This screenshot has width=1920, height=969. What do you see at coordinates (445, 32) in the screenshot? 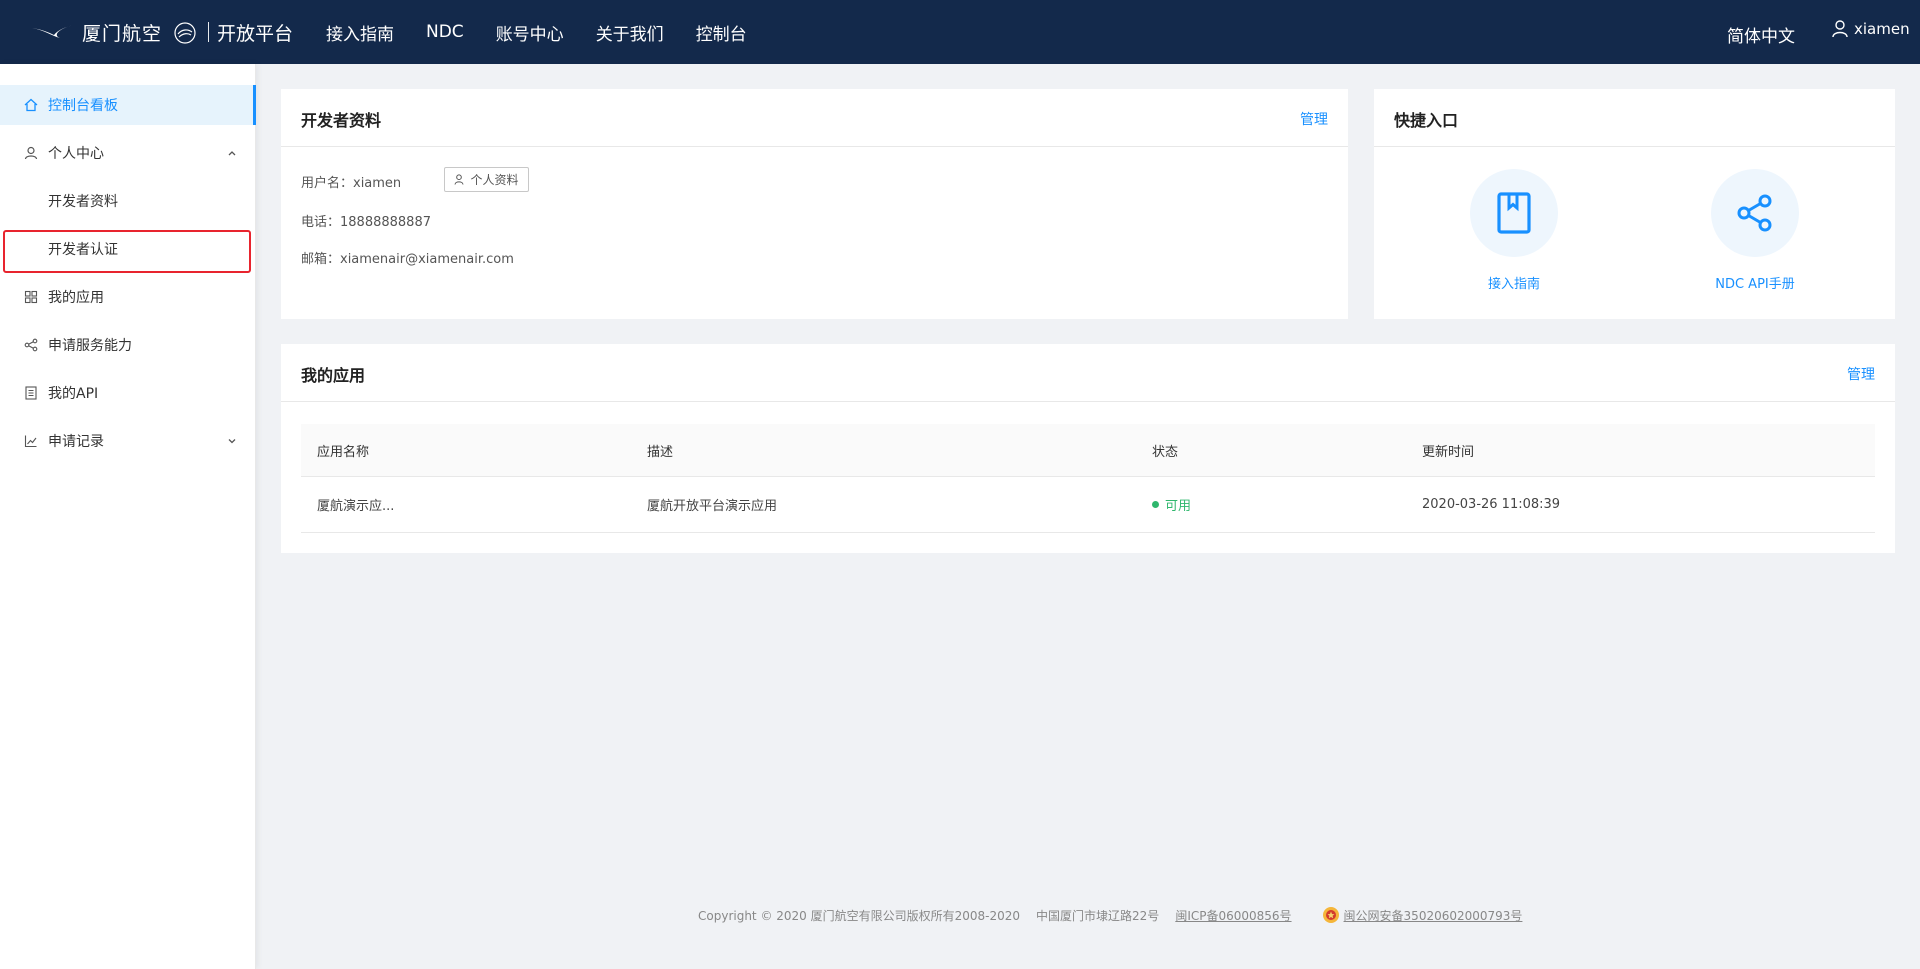
I see `nav-item-ndc: NDC` at bounding box center [445, 32].